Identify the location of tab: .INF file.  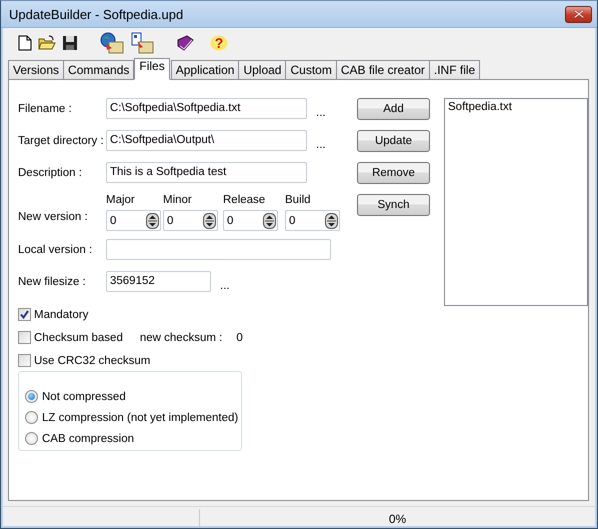
(454, 69).